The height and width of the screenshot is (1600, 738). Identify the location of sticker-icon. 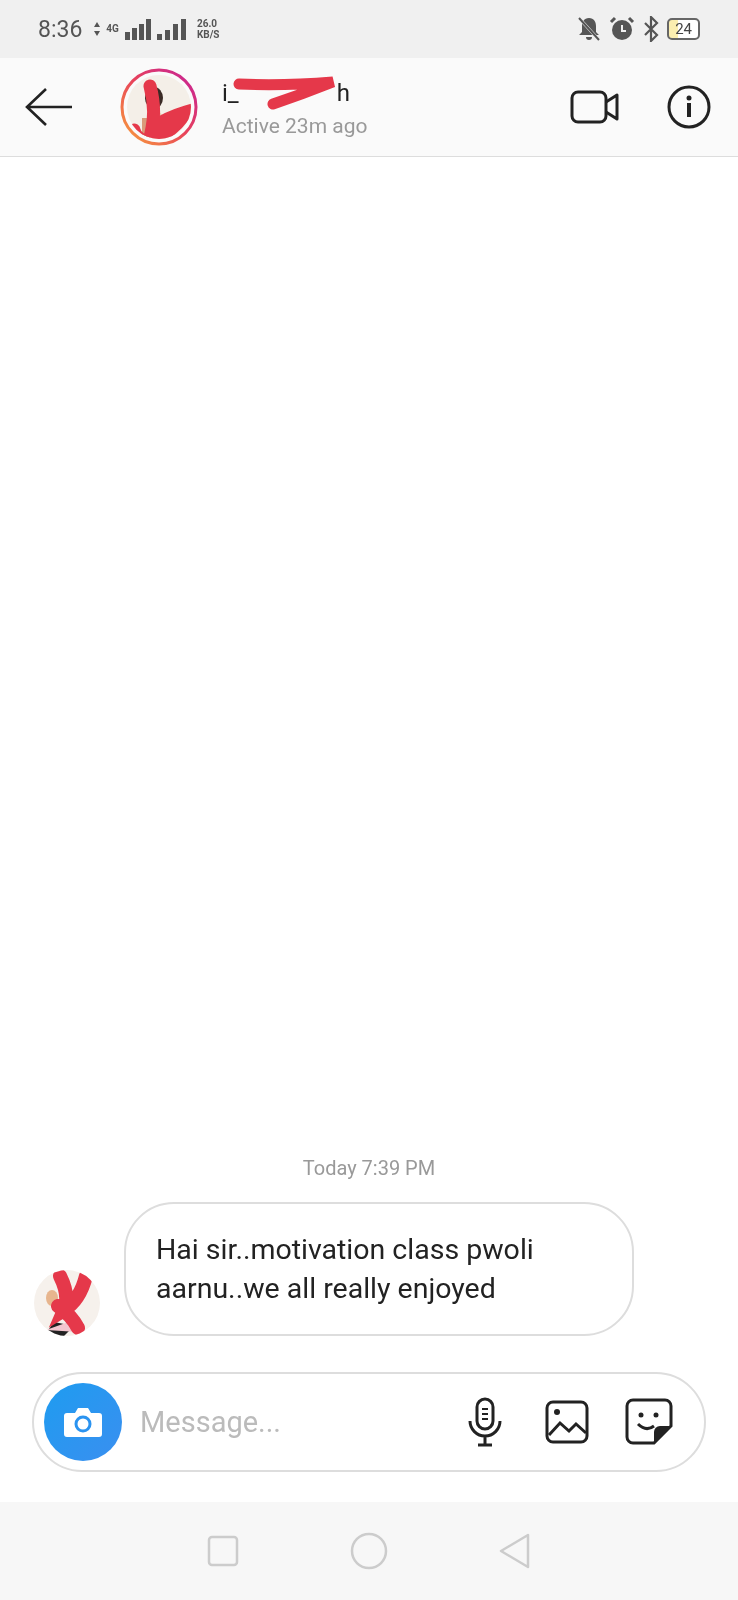
(649, 1422).